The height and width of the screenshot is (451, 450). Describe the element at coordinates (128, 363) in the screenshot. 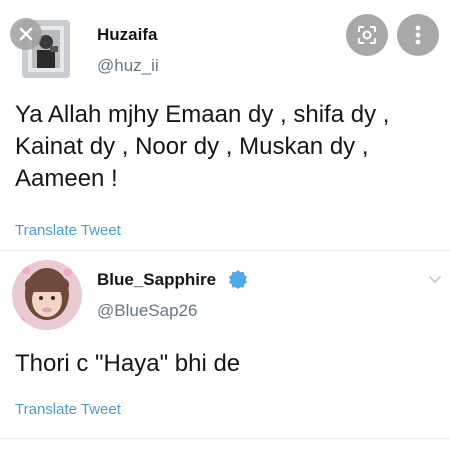

I see `tweet-text: Thori c "Haya" bhi de` at that location.